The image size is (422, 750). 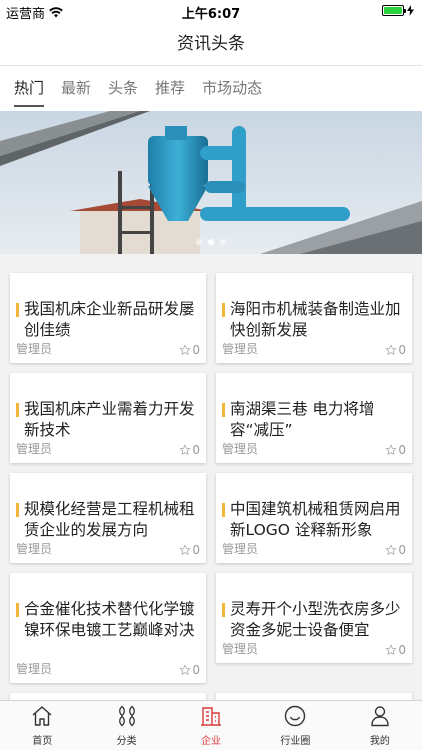 I want to click on article-title: 中国建筑机械租赁网启用新LOGO 诠释新形象, so click(x=314, y=520).